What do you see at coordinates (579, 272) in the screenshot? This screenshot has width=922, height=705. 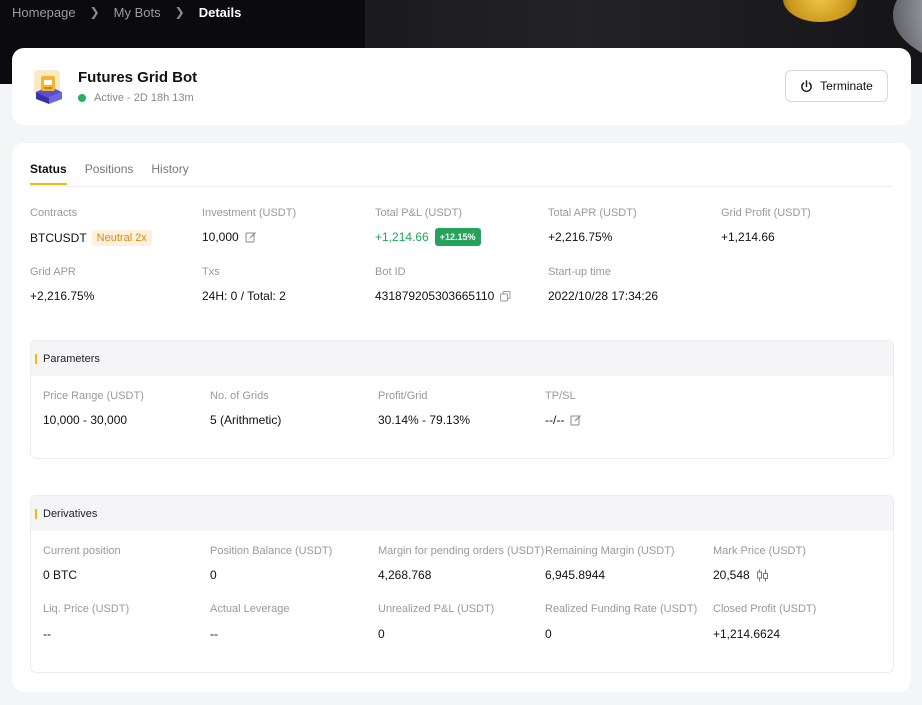 I see `startup-time-label: Start-up time` at bounding box center [579, 272].